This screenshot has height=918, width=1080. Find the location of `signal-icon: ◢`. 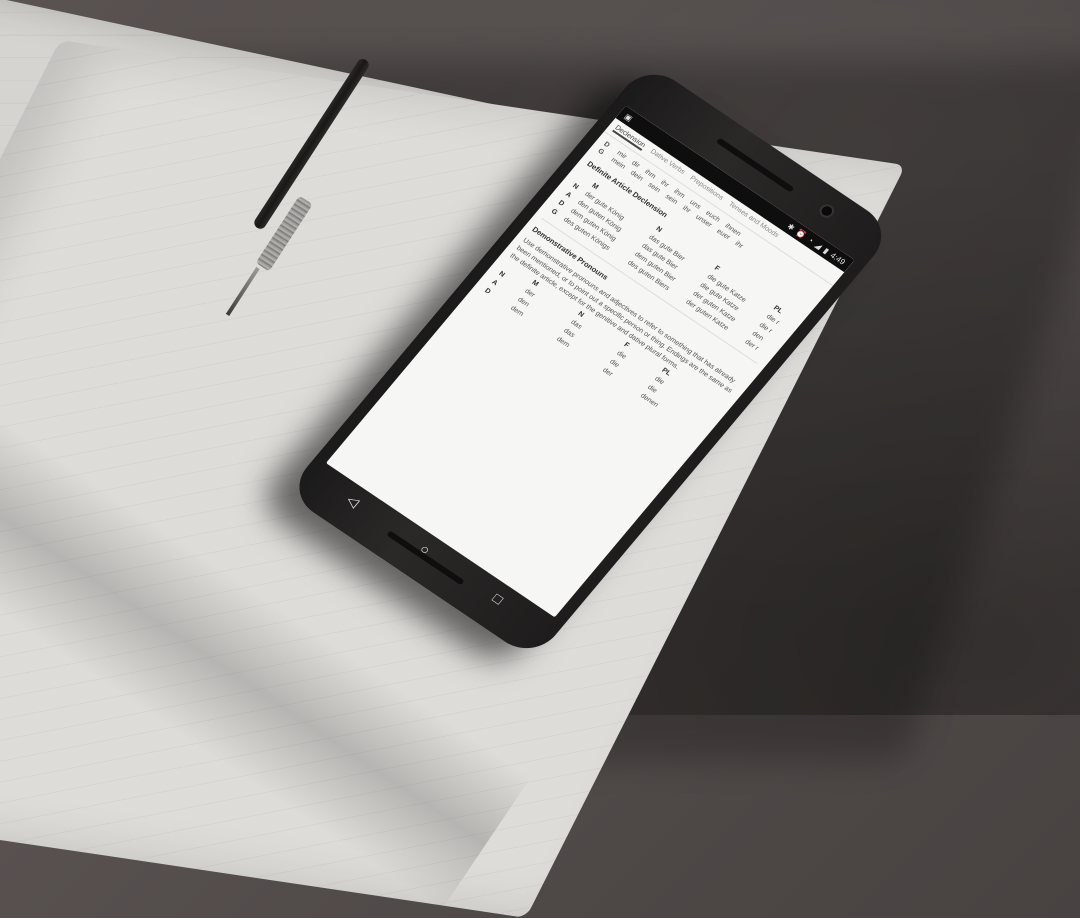

signal-icon: ◢ is located at coordinates (819, 245).